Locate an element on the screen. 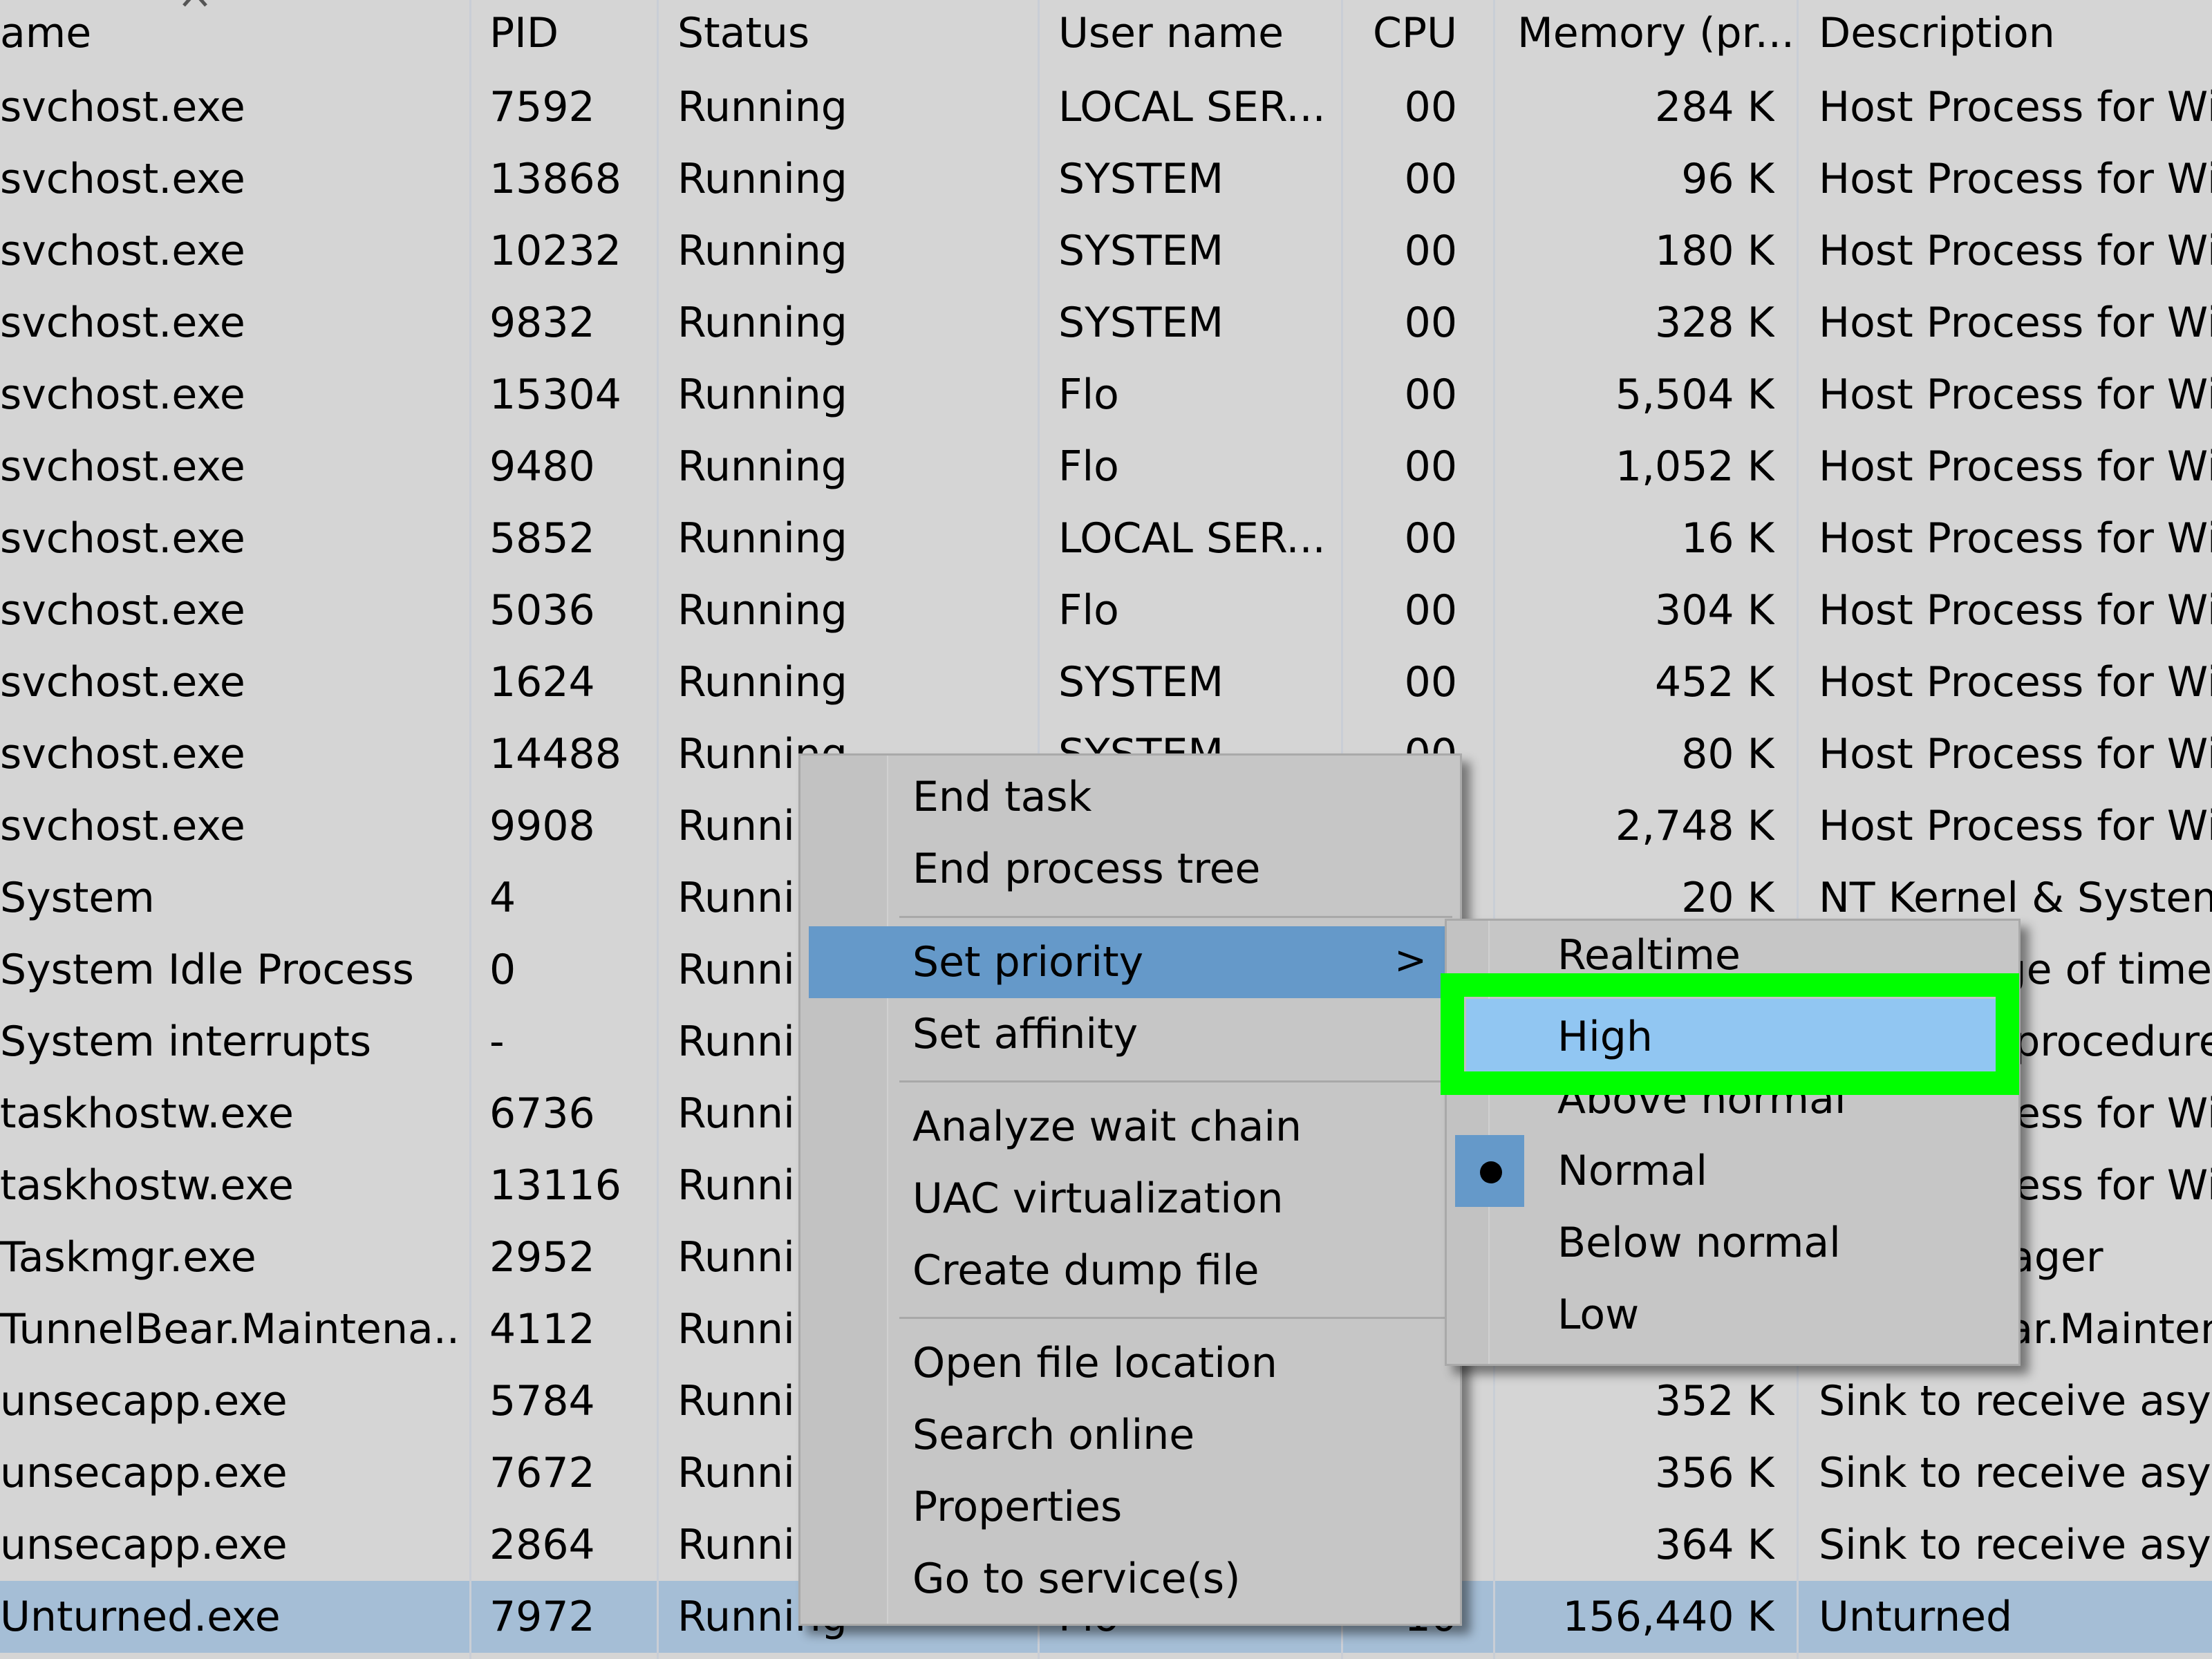 The height and width of the screenshot is (1659, 2212). cell-memory: 304 K is located at coordinates (1714, 610).